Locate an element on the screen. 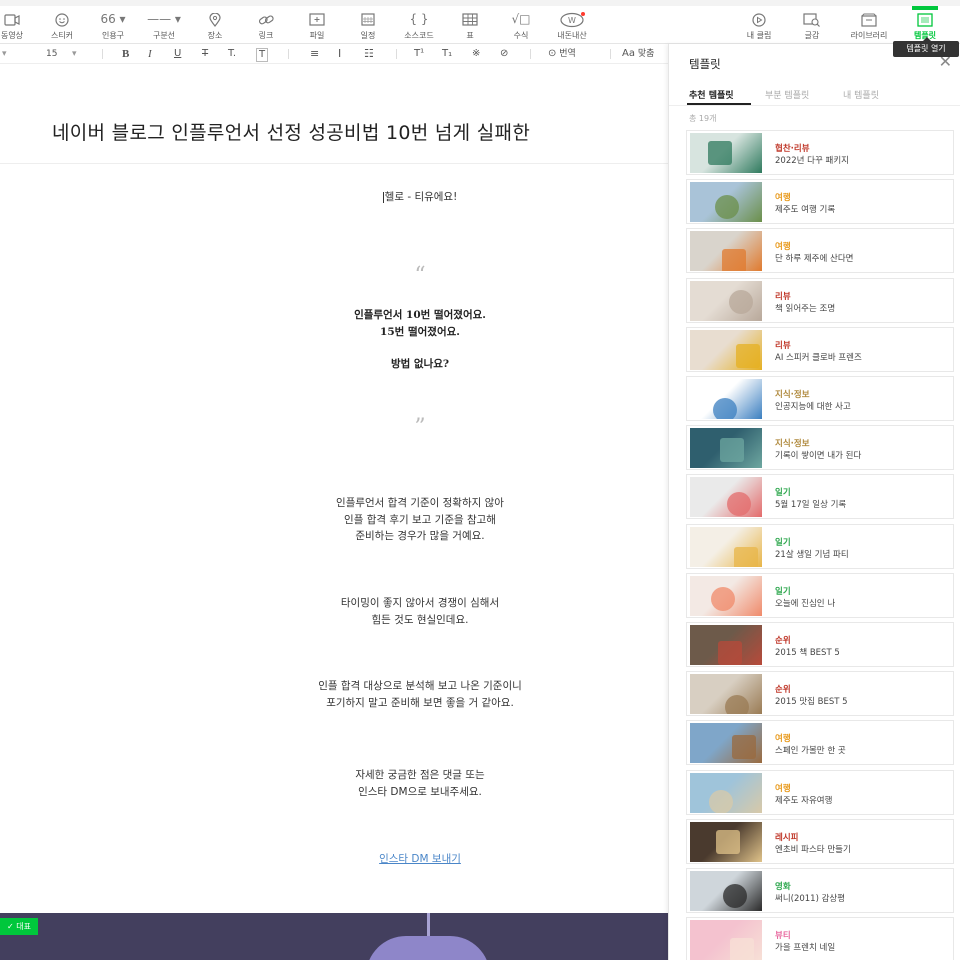  tab-partial: 부분 템플릿 is located at coordinates (787, 94).